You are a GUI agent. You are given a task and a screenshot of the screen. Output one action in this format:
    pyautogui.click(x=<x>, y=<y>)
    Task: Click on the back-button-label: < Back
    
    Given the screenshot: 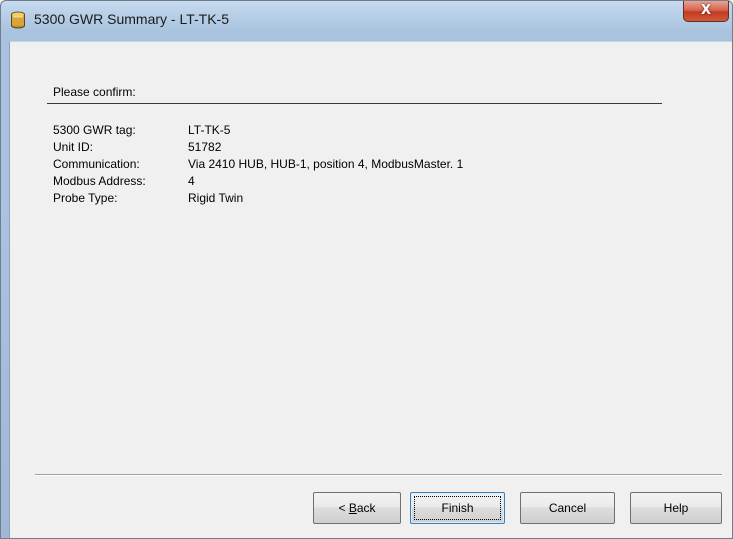 What is the action you would take?
    pyautogui.click(x=357, y=508)
    